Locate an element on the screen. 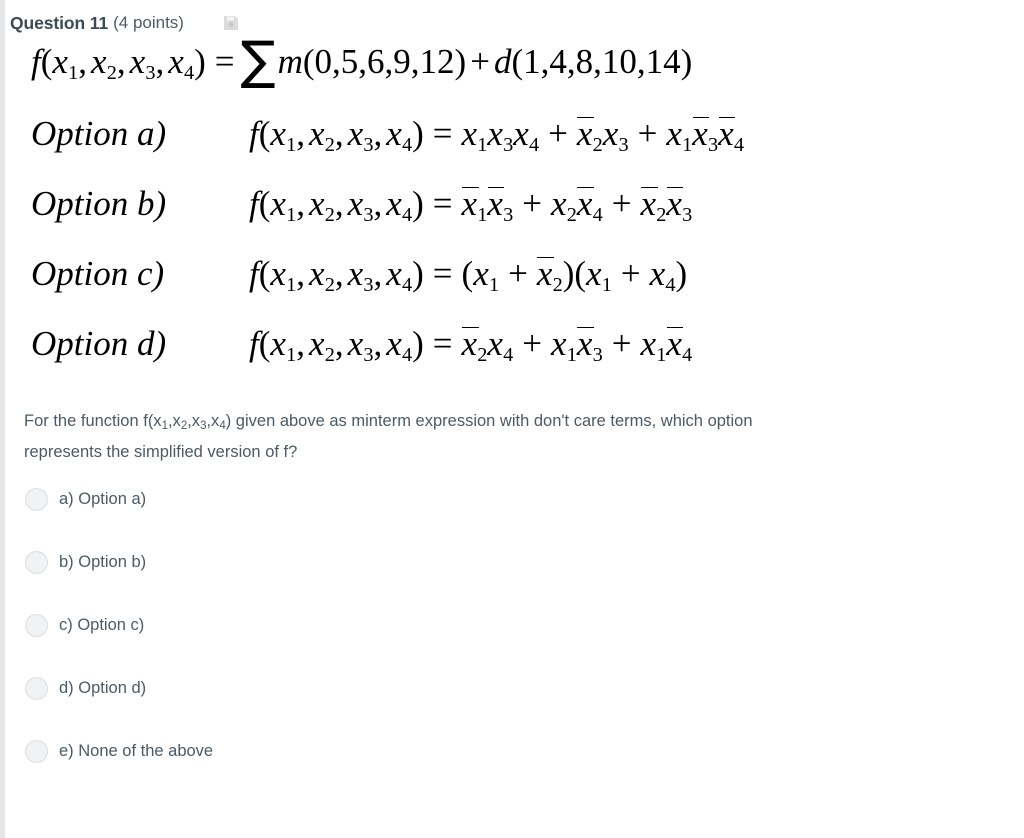  math-option-a-label: Option a) is located at coordinates (99, 133).